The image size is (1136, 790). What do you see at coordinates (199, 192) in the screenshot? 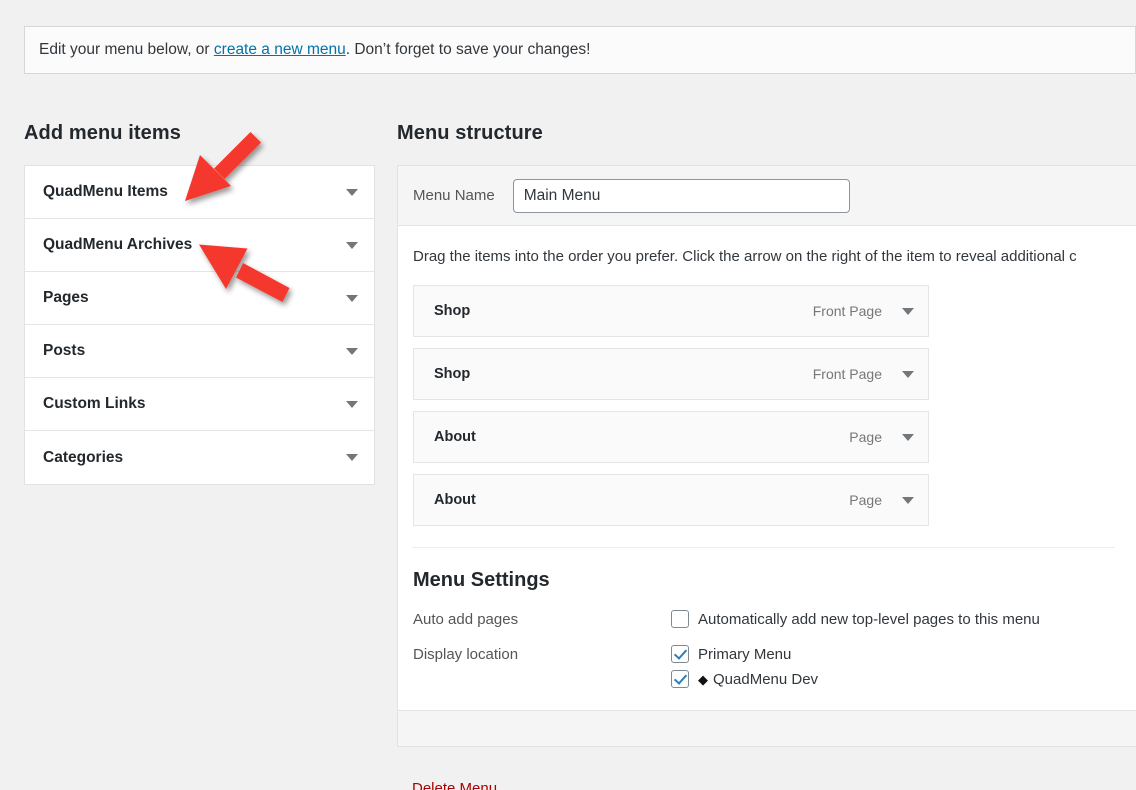
I see `accordion-item-quadmenu-items: QuadMenu Items` at bounding box center [199, 192].